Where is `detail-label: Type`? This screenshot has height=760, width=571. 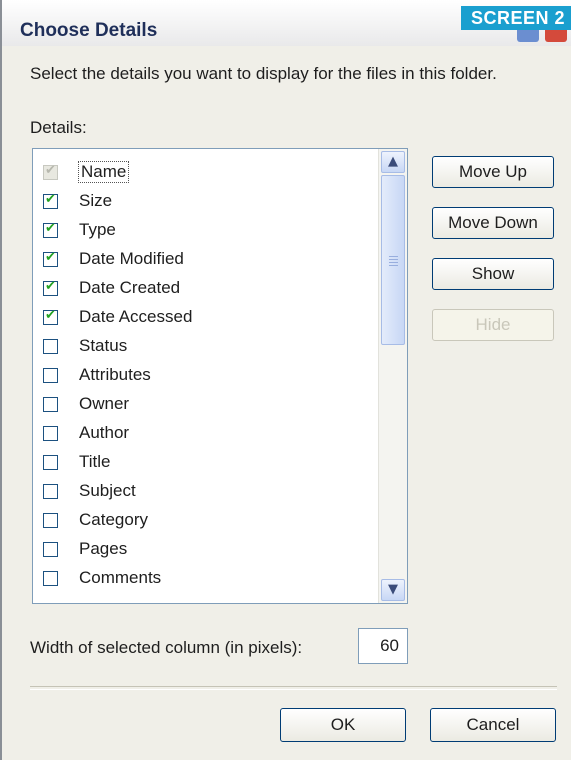 detail-label: Type is located at coordinates (97, 229).